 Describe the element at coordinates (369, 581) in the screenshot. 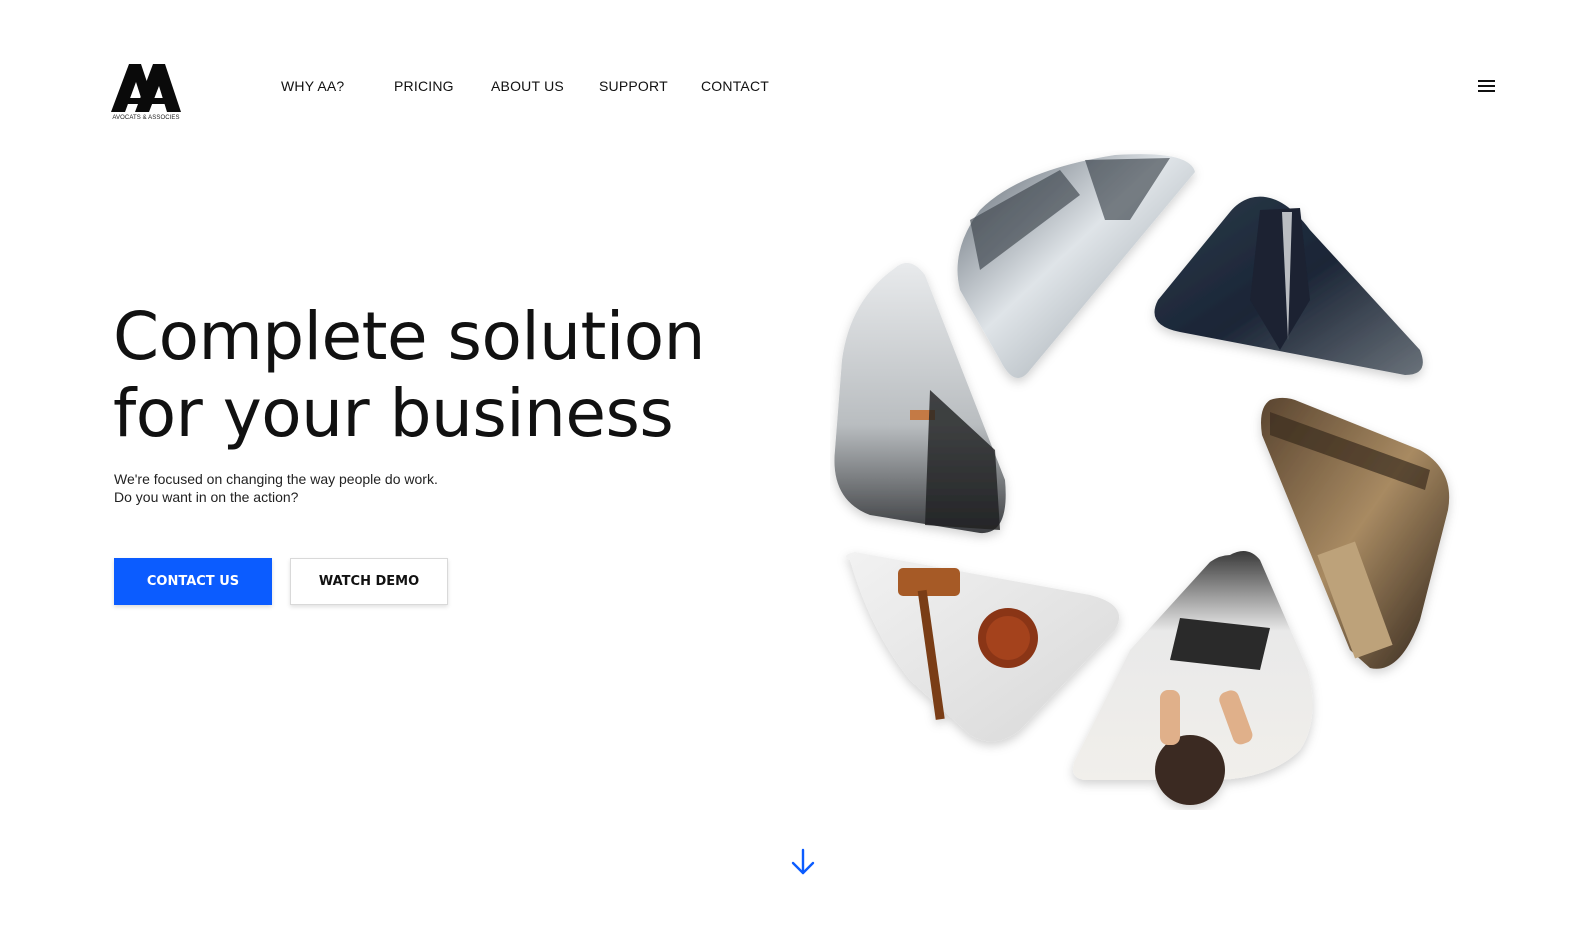

I see `watch-demo-button: WATCH DEMO` at that location.